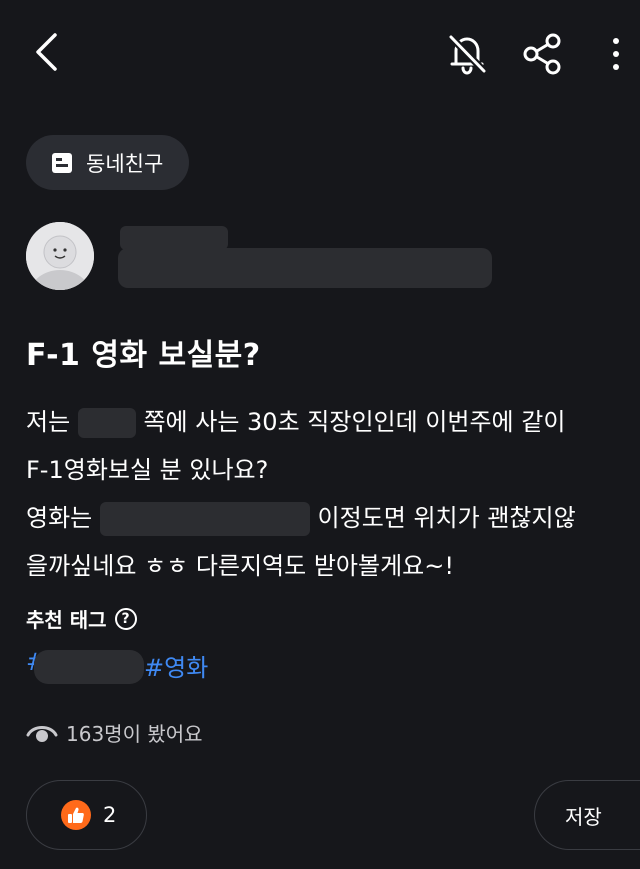 This screenshot has height=869, width=640. I want to click on more-vertical-icon, so click(616, 54).